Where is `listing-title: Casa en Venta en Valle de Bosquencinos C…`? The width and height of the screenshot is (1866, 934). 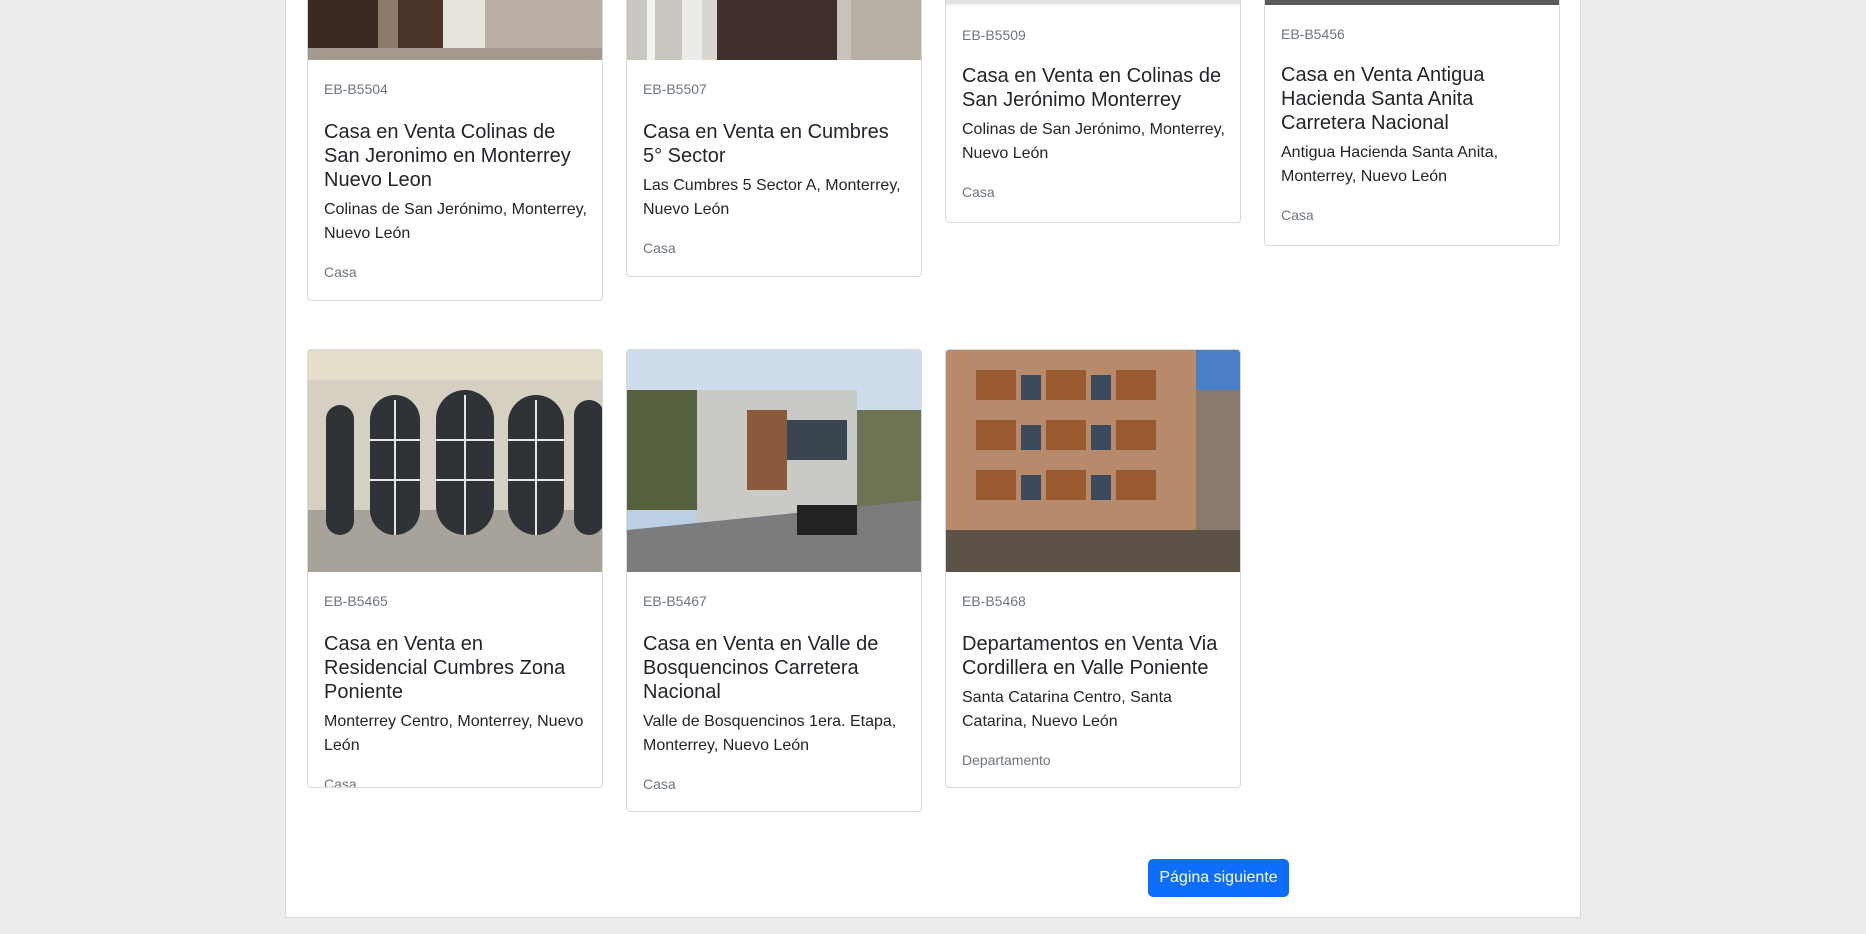 listing-title: Casa en Venta en Valle de Bosquencinos C… is located at coordinates (775, 668).